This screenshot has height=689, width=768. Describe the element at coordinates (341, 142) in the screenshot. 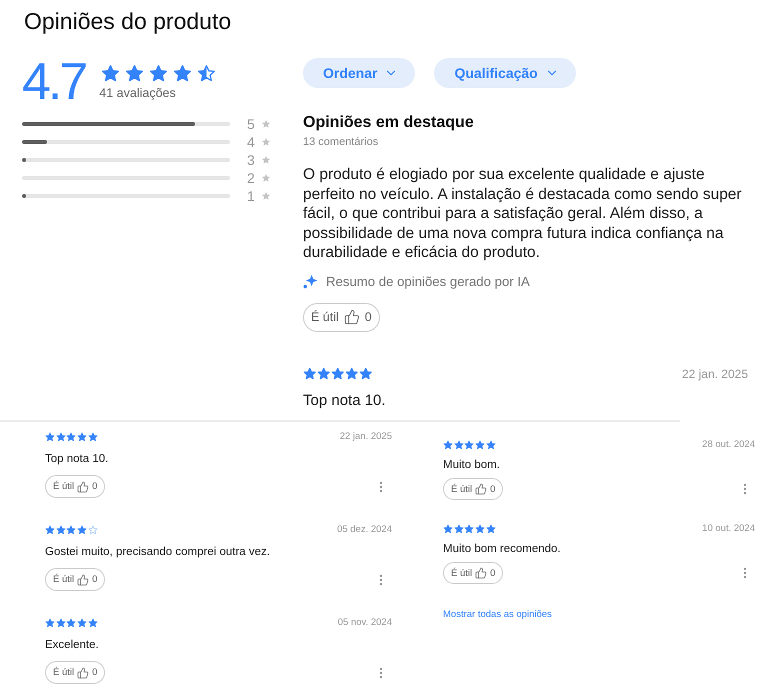

I see `comment-count: 13 comentários` at that location.